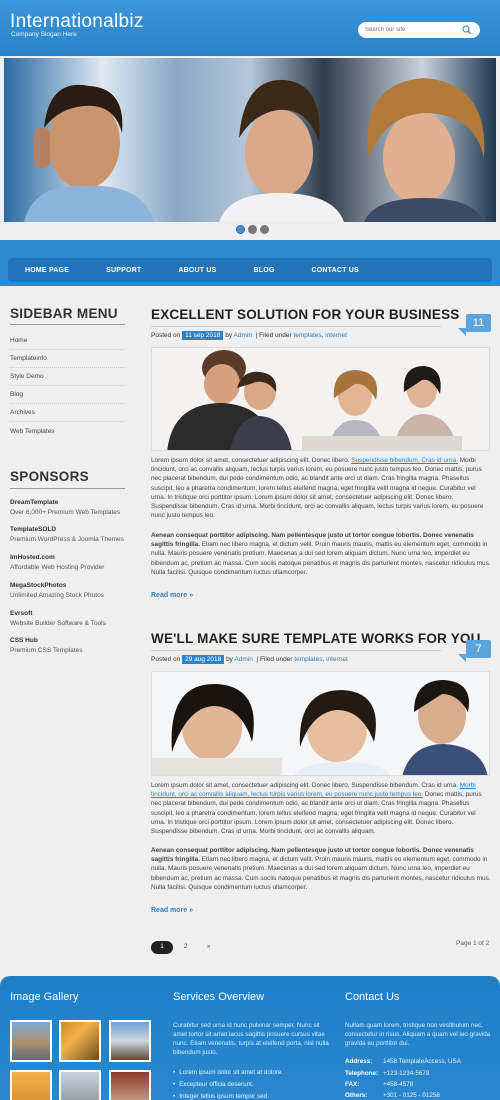 The image size is (500, 1100). I want to click on slider-dots, so click(252, 229).